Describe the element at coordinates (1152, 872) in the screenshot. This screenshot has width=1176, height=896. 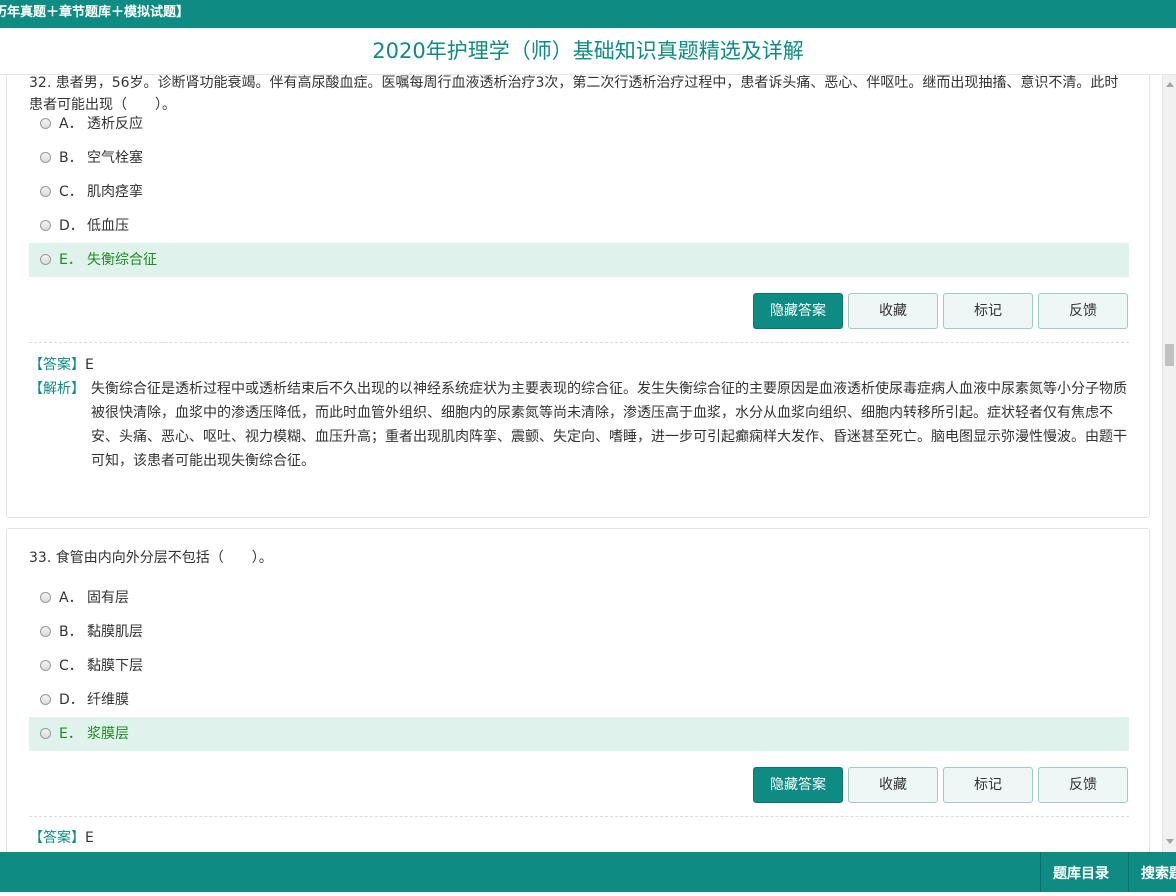
I see `search-link: 搜索题` at that location.